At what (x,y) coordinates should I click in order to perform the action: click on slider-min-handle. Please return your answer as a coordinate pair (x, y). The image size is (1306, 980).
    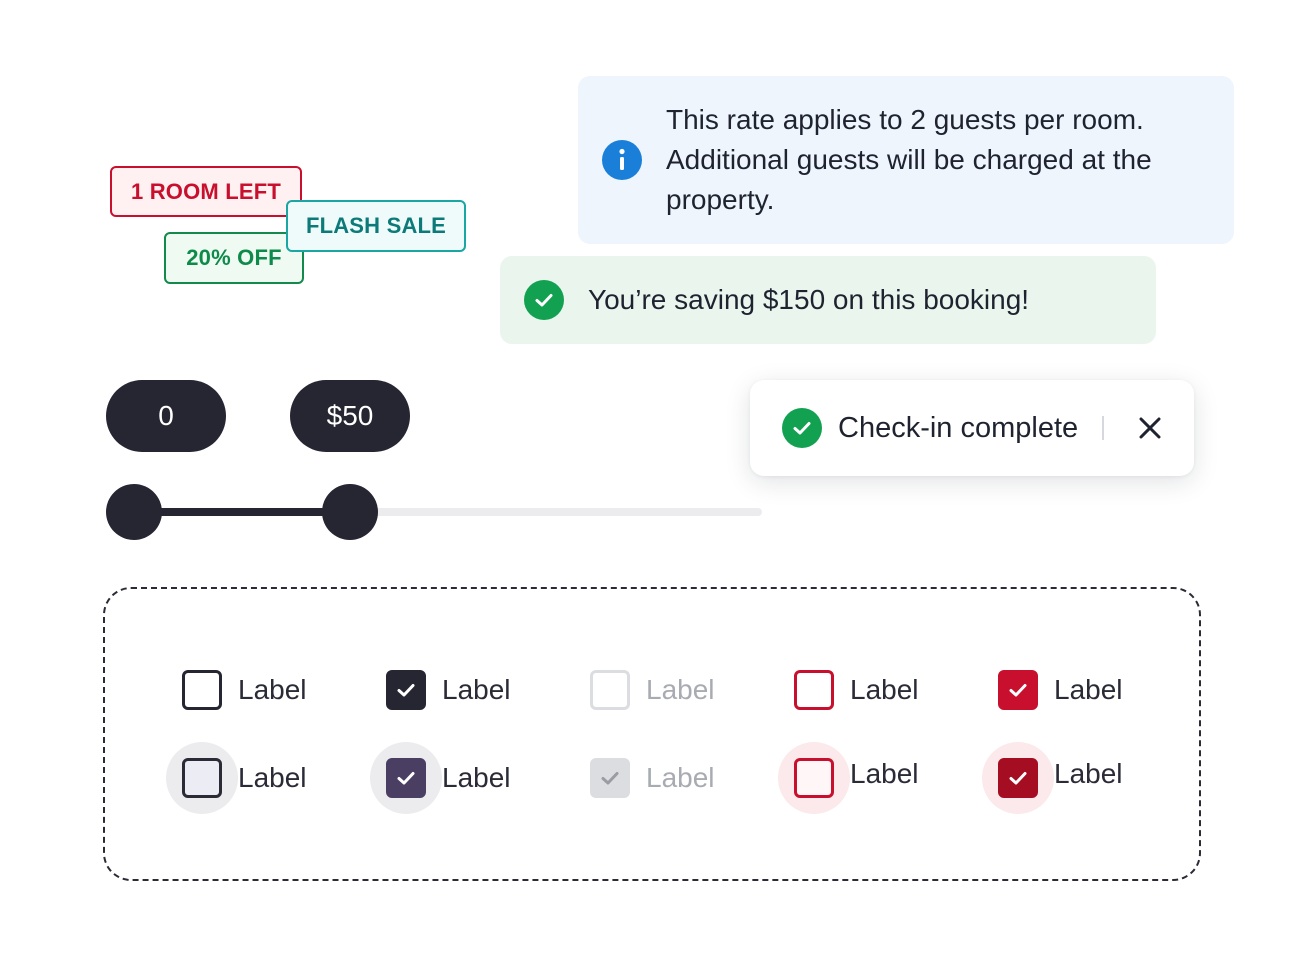
    Looking at the image, I should click on (134, 512).